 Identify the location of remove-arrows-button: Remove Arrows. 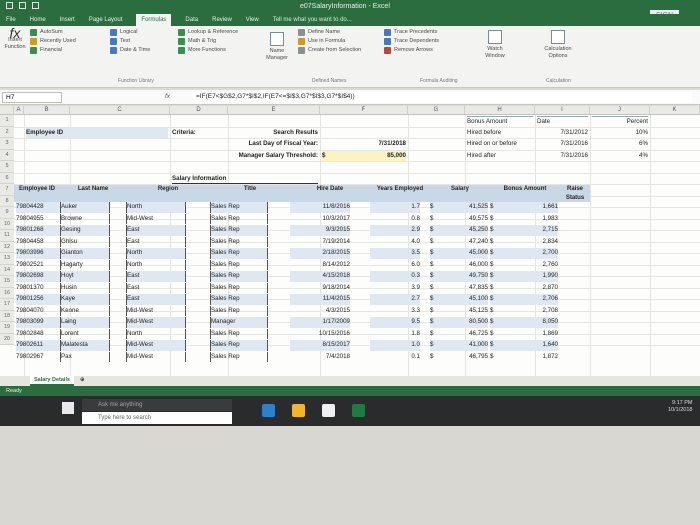
(411, 50).